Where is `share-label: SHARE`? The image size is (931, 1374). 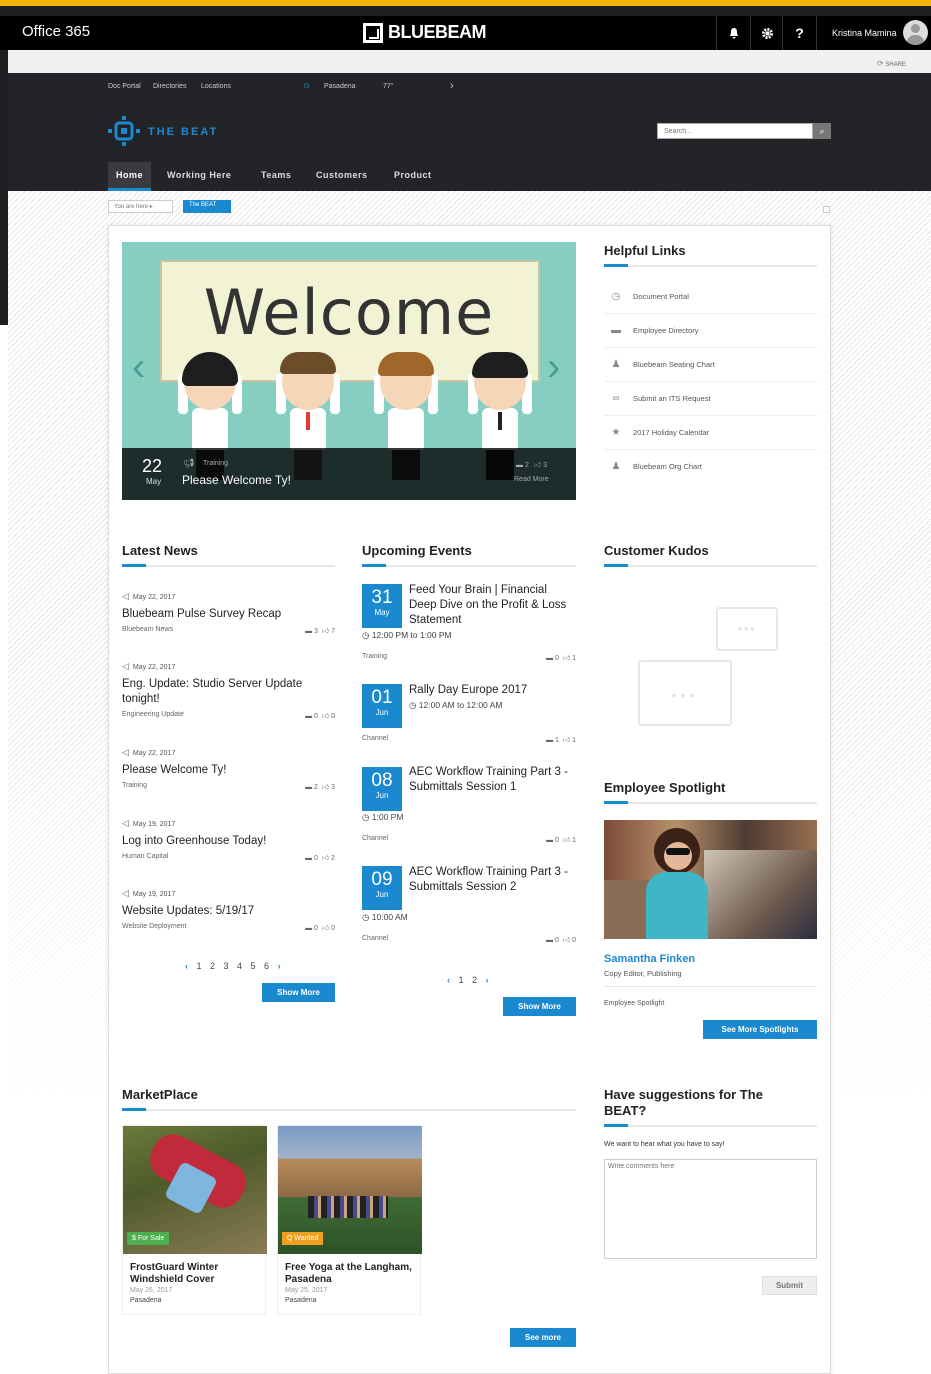 share-label: SHARE is located at coordinates (896, 65).